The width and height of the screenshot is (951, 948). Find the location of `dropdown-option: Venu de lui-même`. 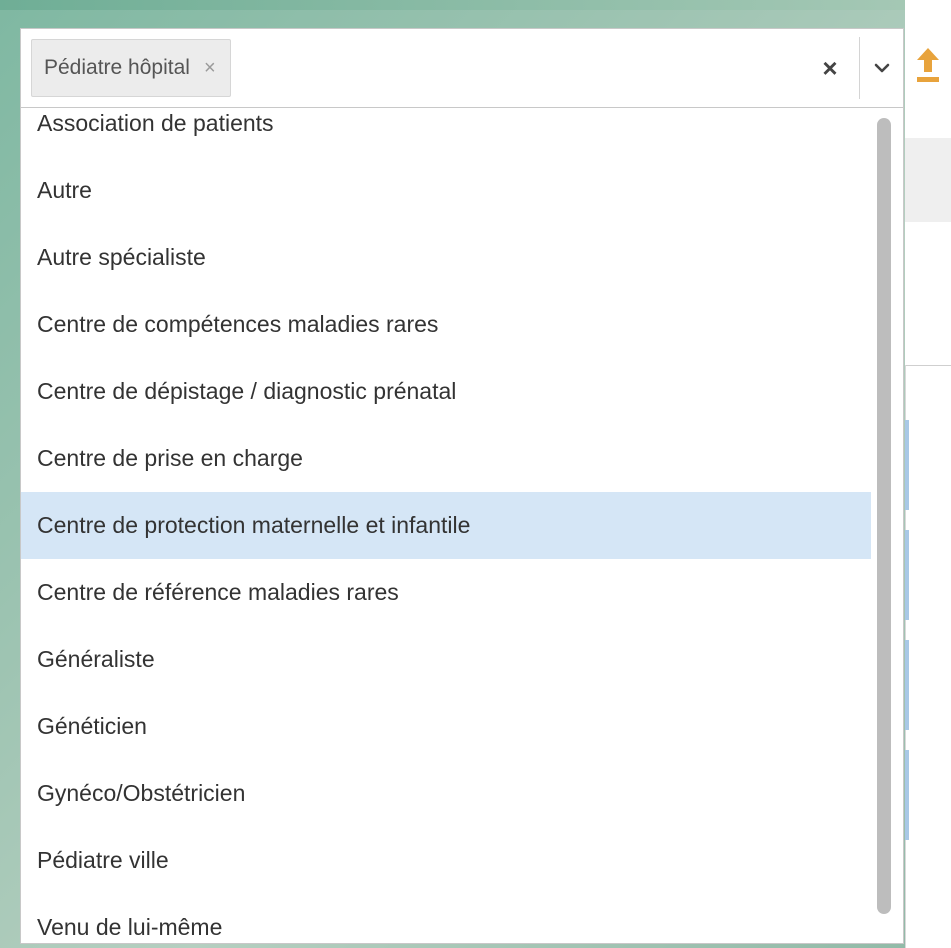

dropdown-option: Venu de lui-même is located at coordinates (446, 918).